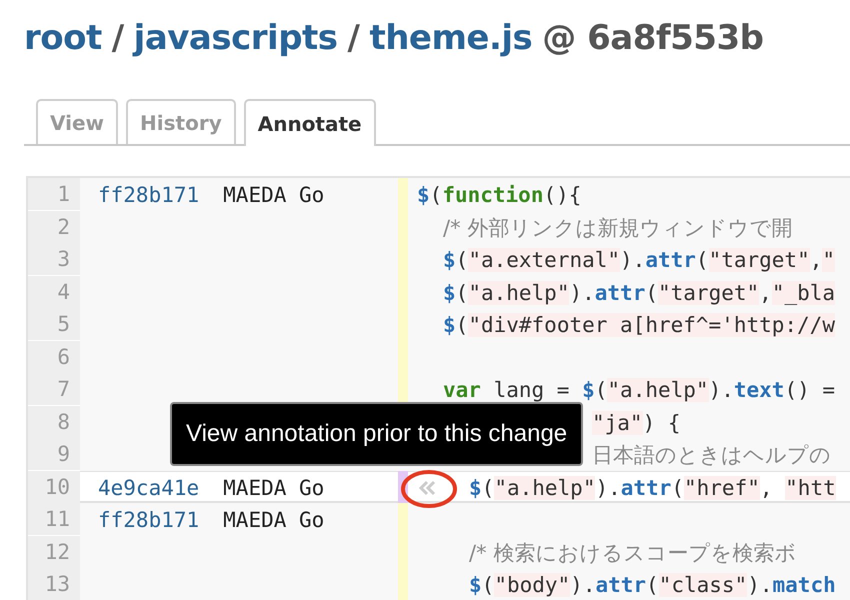 Image resolution: width=850 pixels, height=600 pixels. Describe the element at coordinates (531, 390) in the screenshot. I see `code-token: lang =` at that location.